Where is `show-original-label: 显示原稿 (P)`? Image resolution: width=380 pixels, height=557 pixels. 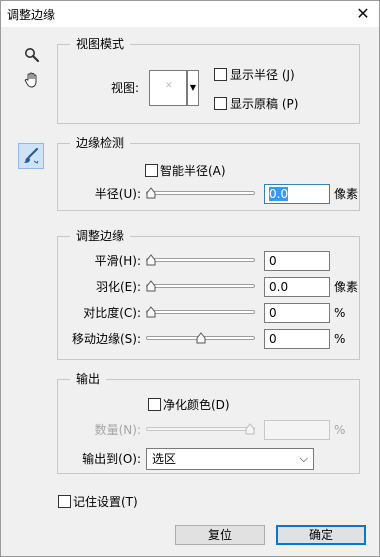 show-original-label: 显示原稿 (P) is located at coordinates (264, 104).